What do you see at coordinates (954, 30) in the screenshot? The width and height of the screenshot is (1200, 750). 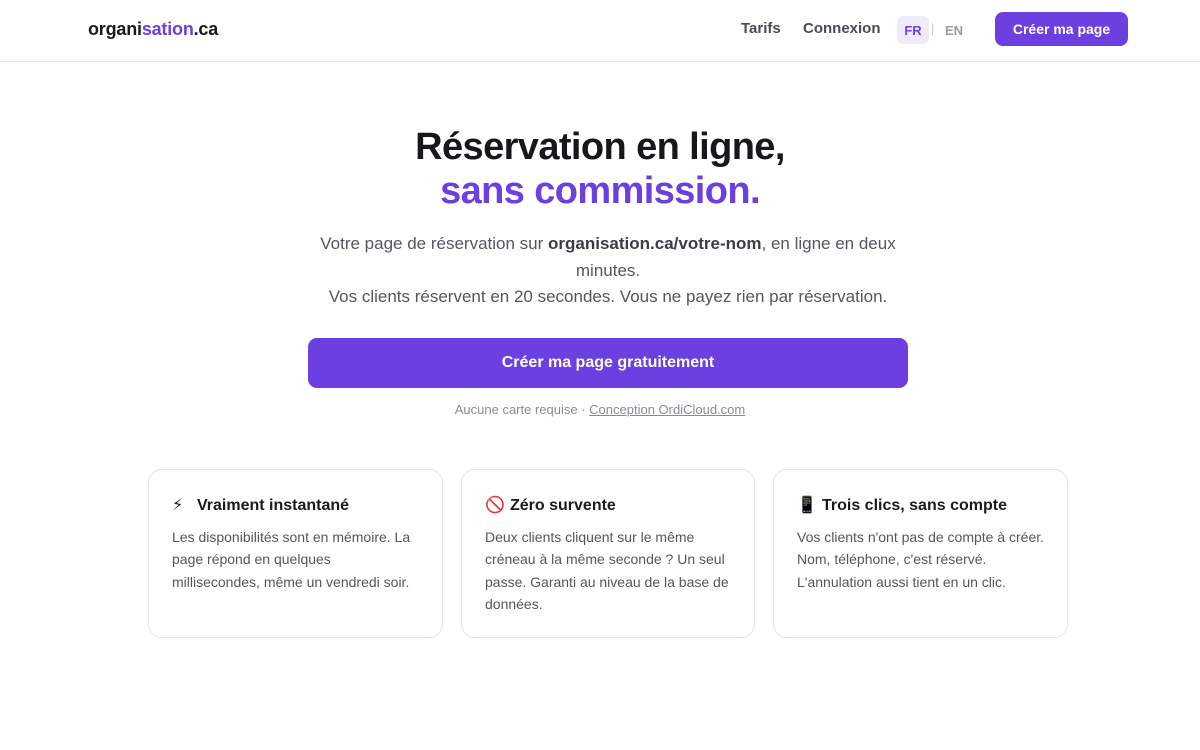 I see `language-en-button: EN` at bounding box center [954, 30].